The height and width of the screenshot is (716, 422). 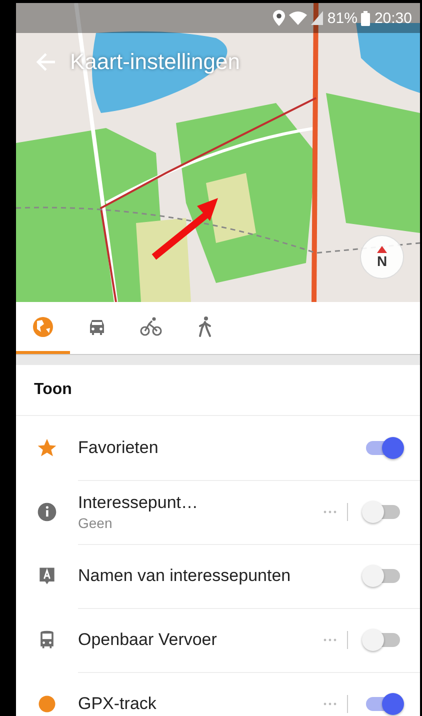 I want to click on setting-label: GPX-track, so click(x=118, y=704).